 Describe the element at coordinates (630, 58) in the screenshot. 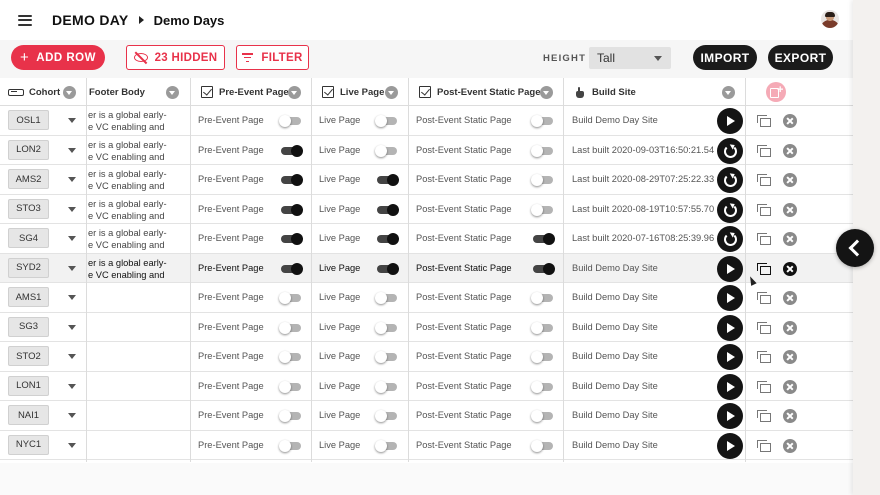

I see `height-select: Tall` at that location.